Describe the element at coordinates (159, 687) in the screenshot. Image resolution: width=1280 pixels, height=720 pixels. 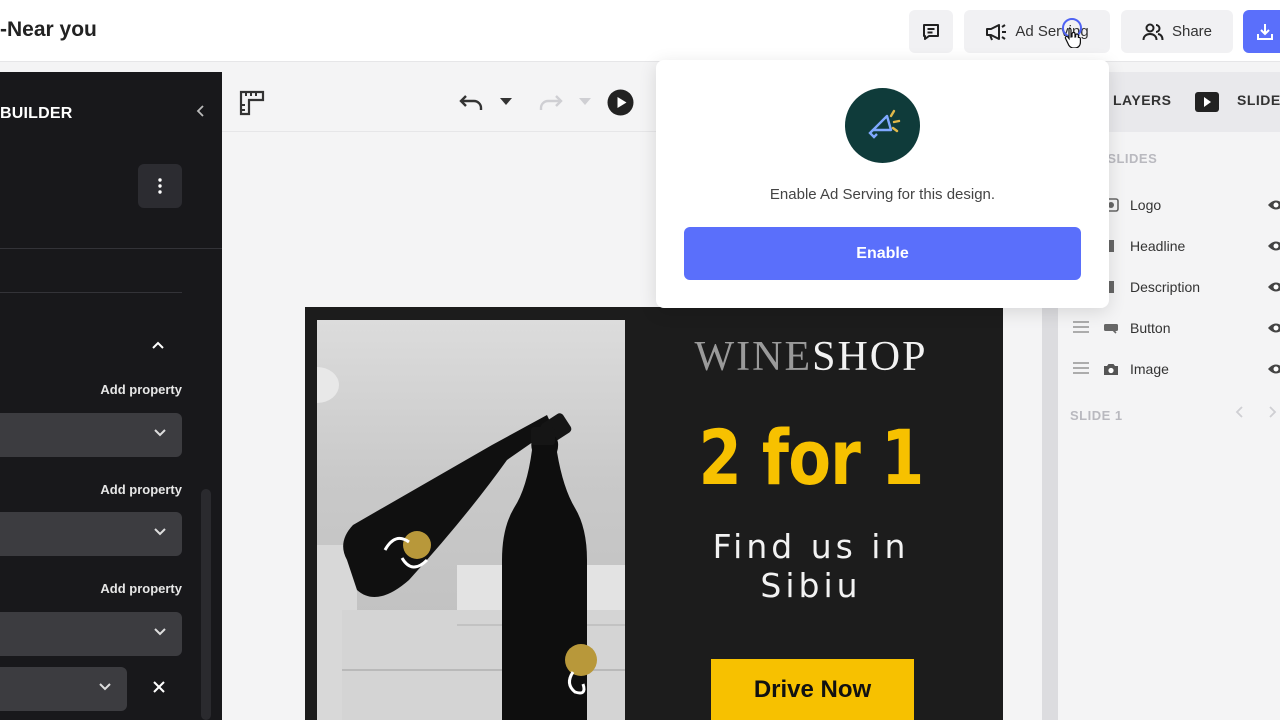
I see `close-icon` at that location.